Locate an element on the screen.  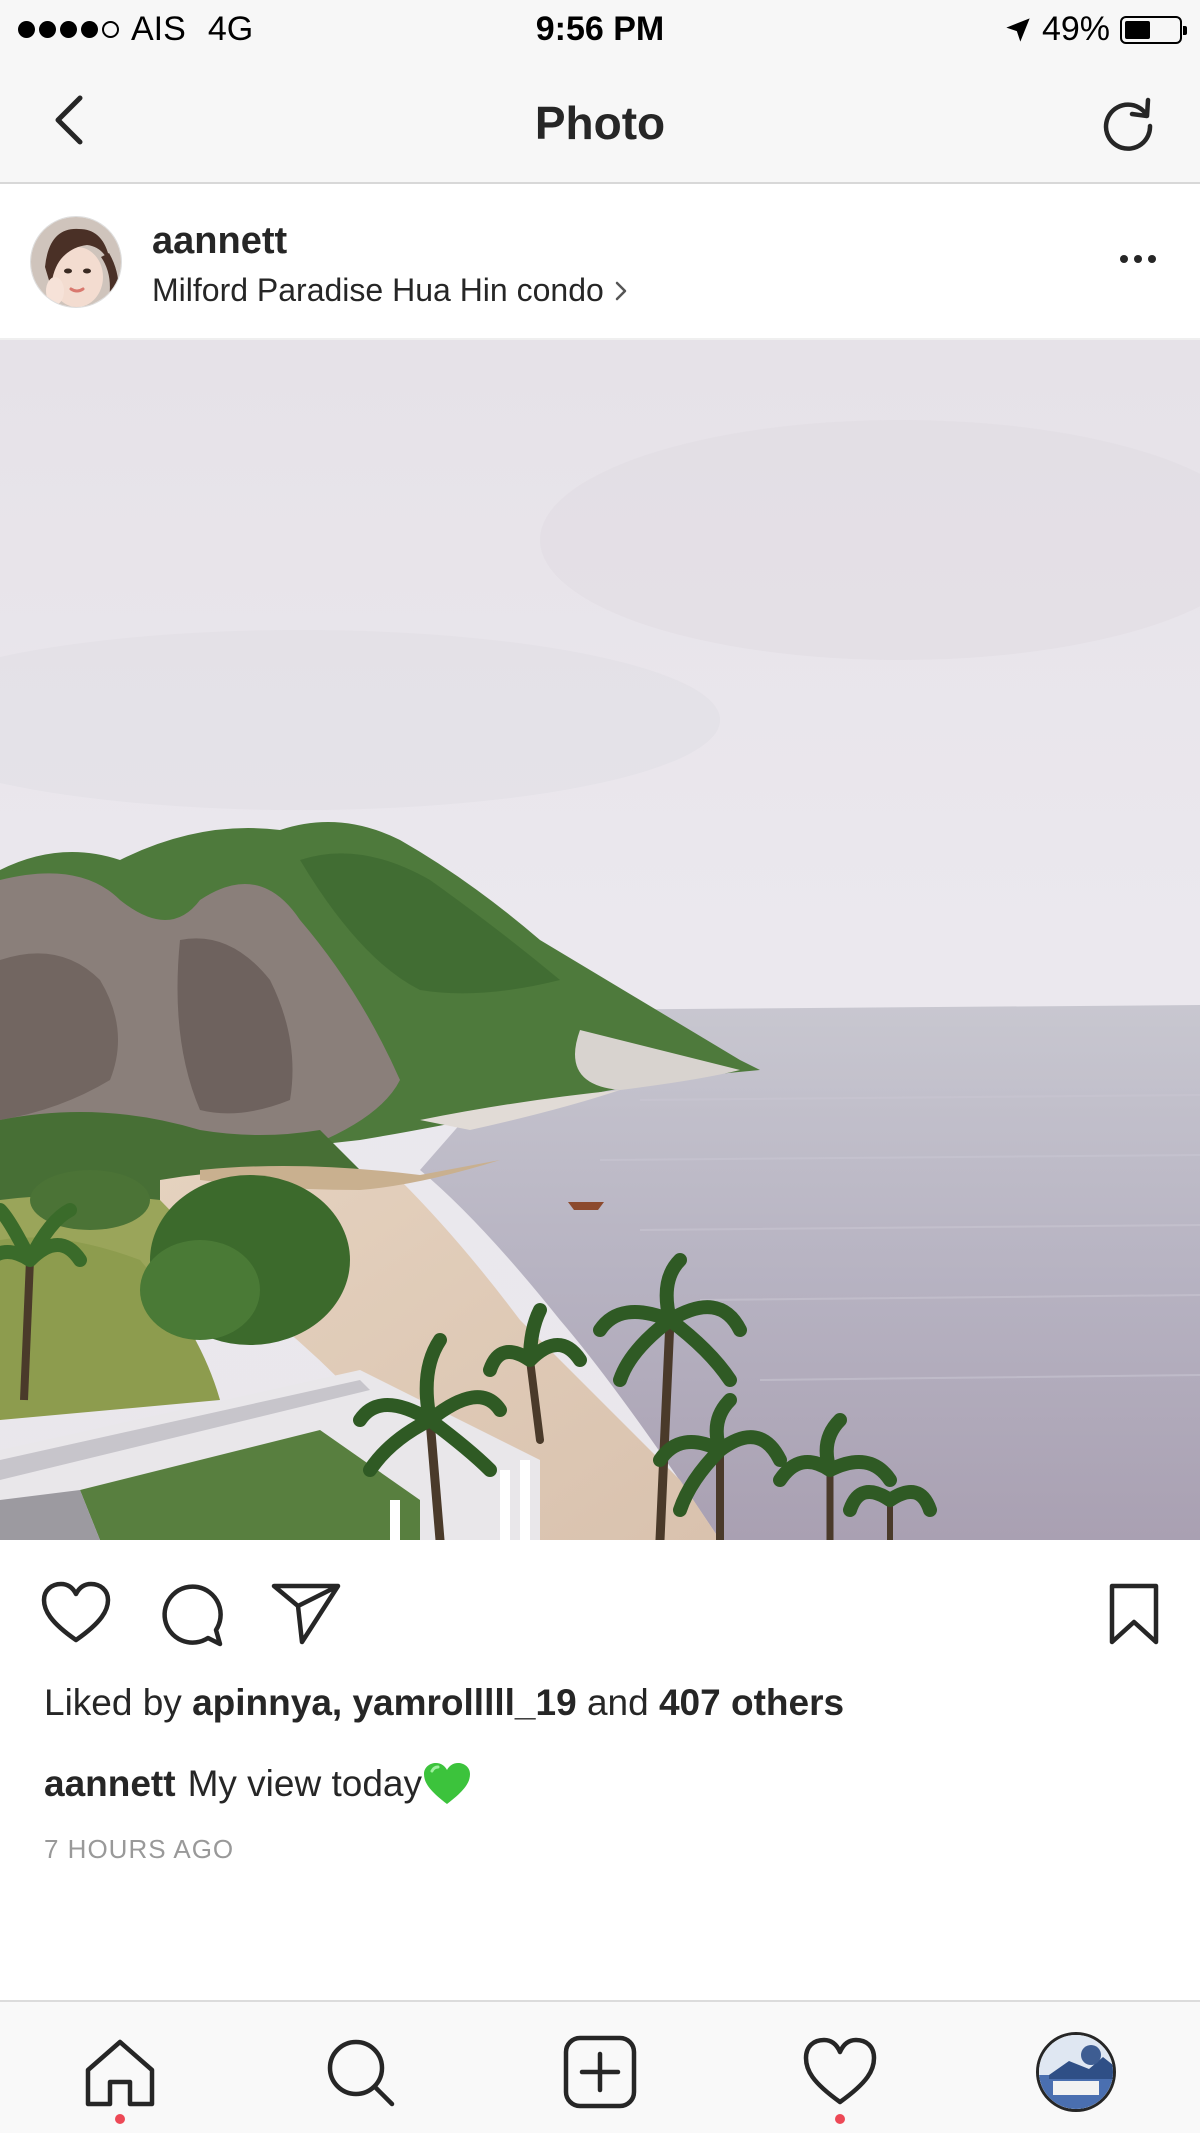
post-caption: aannett My view today 💚 is located at coordinates (258, 1784).